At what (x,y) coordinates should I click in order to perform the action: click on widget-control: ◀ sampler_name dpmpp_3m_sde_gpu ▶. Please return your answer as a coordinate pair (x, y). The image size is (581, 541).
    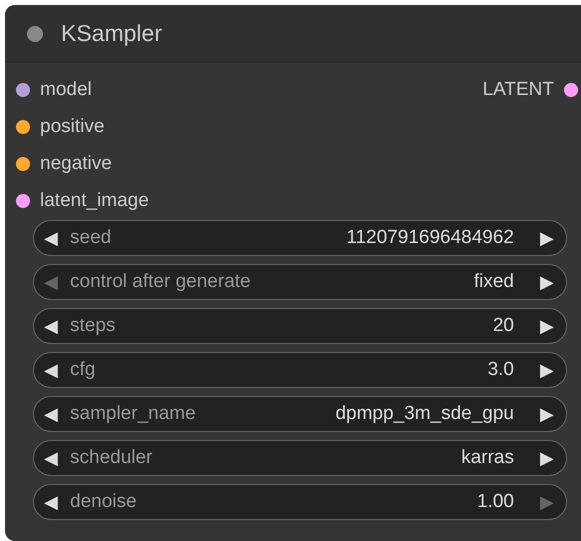
    Looking at the image, I should click on (300, 414).